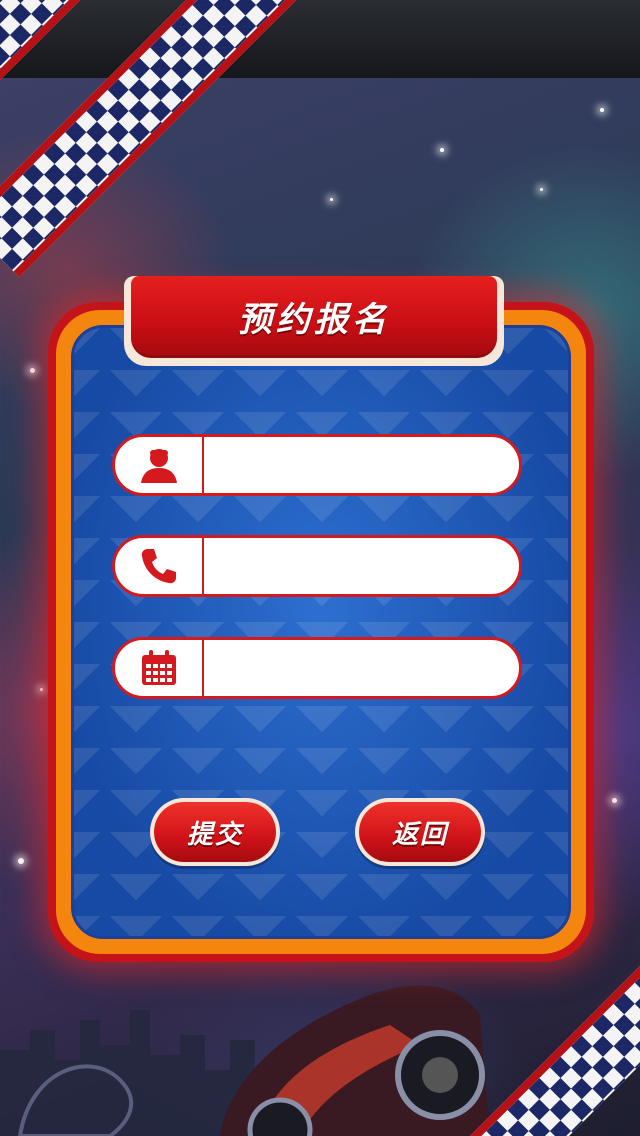  I want to click on back-button-label: 返回, so click(420, 832).